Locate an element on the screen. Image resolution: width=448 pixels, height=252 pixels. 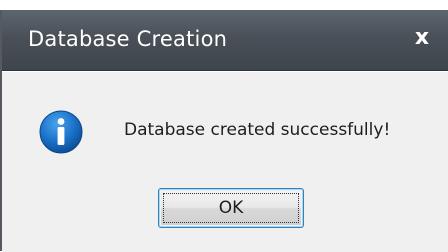
close-button: x is located at coordinates (422, 38).